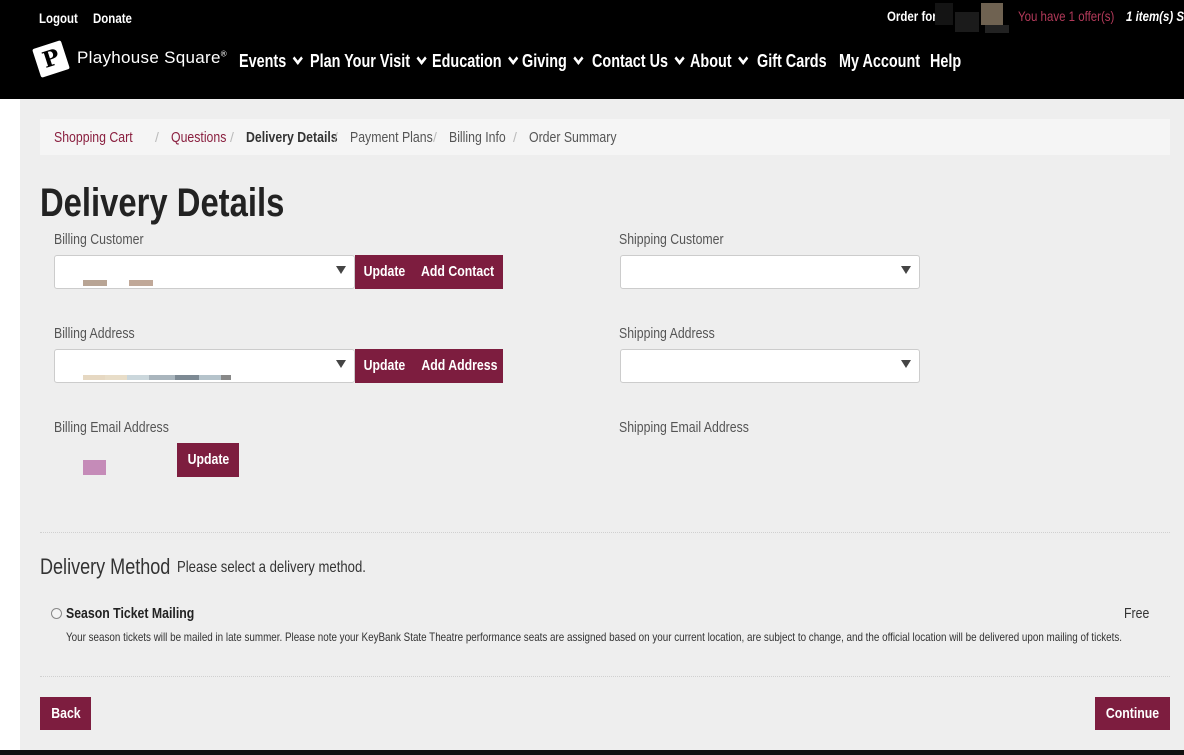 The height and width of the screenshot is (755, 1184). What do you see at coordinates (667, 333) in the screenshot?
I see `shipping-address-label: Shipping Address` at bounding box center [667, 333].